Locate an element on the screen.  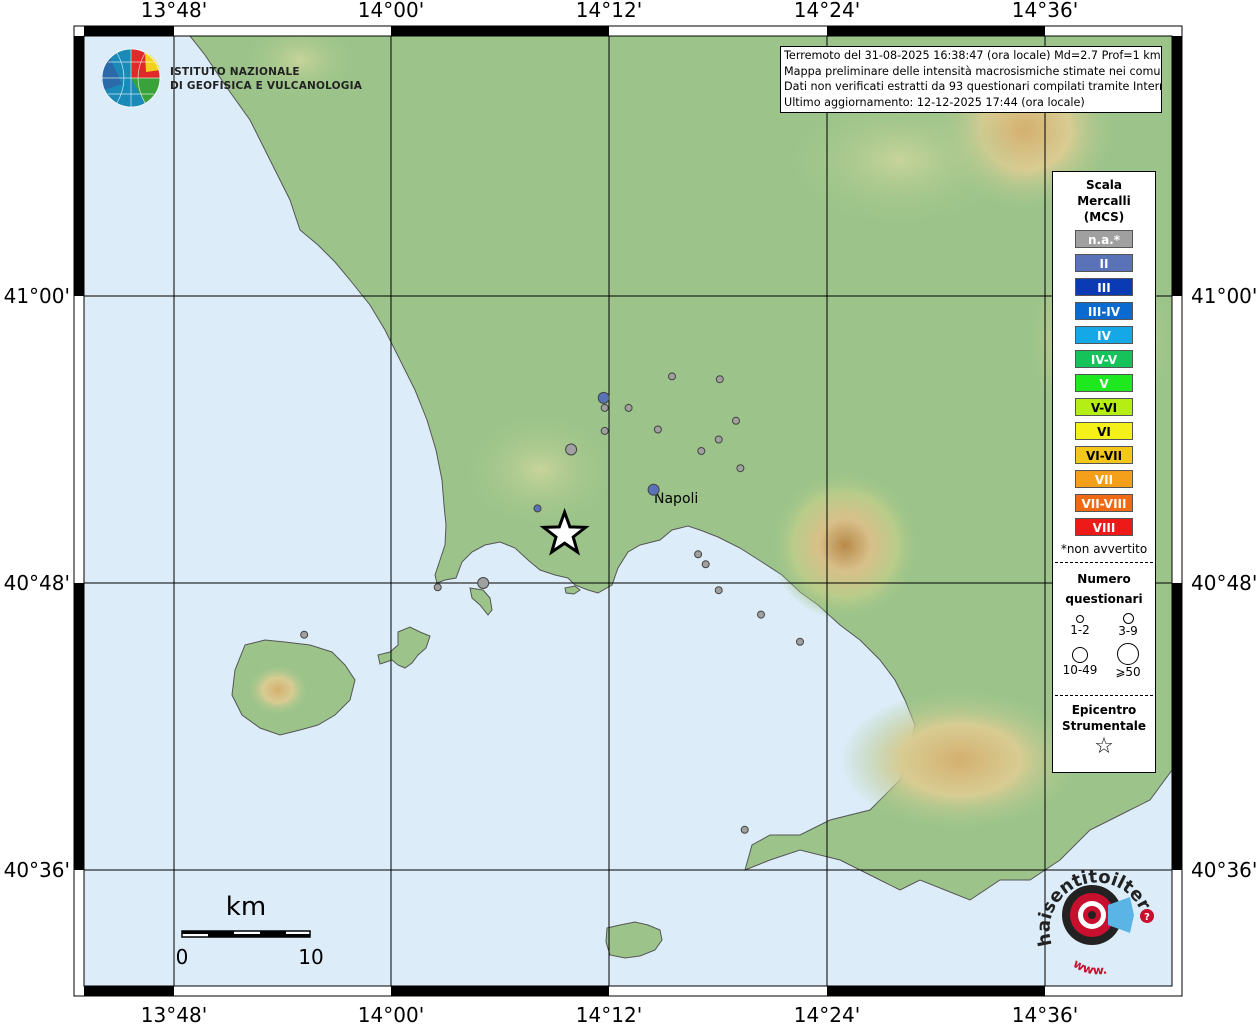
lon-tick-1: 13°48' is located at coordinates (174, 11).